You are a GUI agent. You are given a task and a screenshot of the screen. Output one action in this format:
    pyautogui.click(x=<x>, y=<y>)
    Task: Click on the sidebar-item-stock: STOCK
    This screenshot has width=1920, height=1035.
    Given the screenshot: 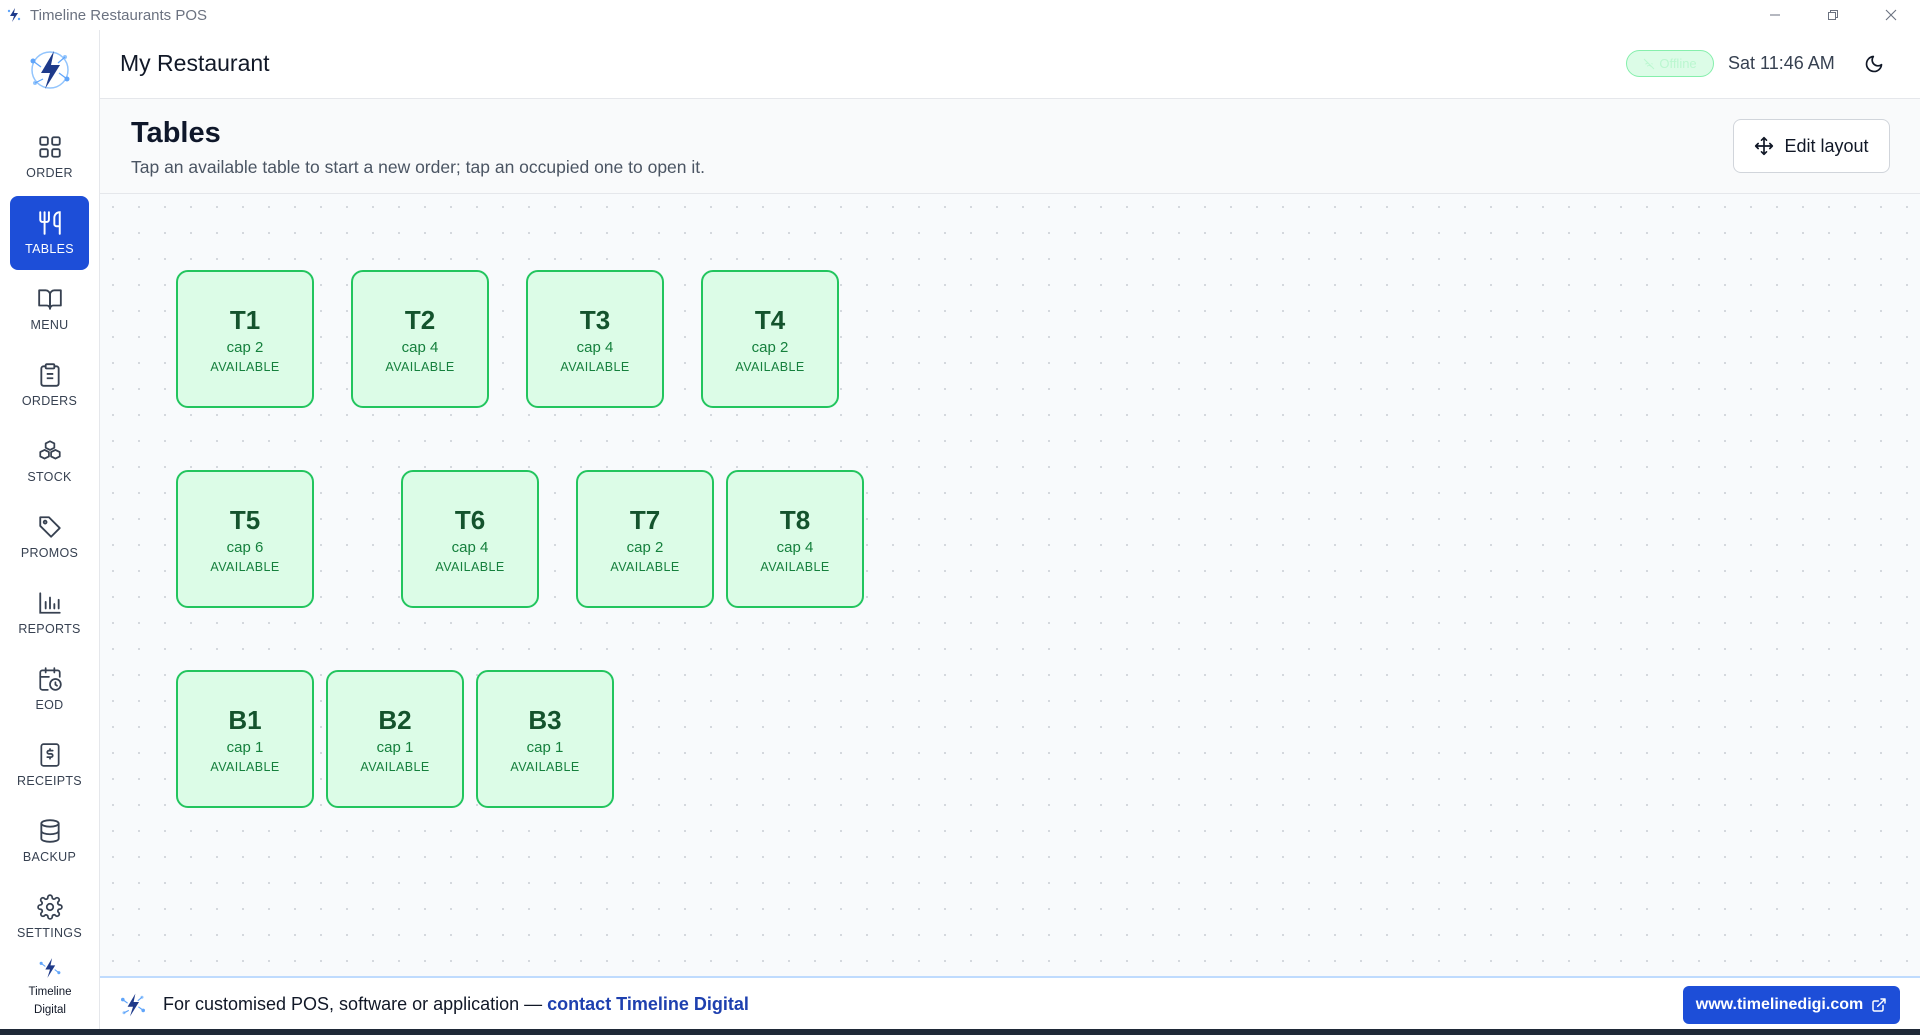 What is the action you would take?
    pyautogui.click(x=49, y=461)
    